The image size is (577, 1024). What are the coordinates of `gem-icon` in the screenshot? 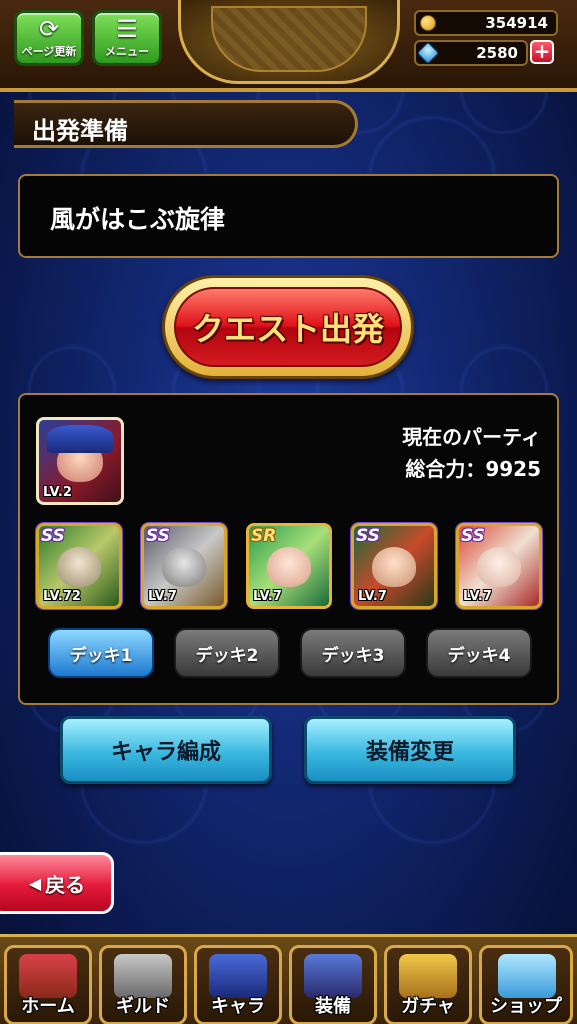 It's located at (428, 53).